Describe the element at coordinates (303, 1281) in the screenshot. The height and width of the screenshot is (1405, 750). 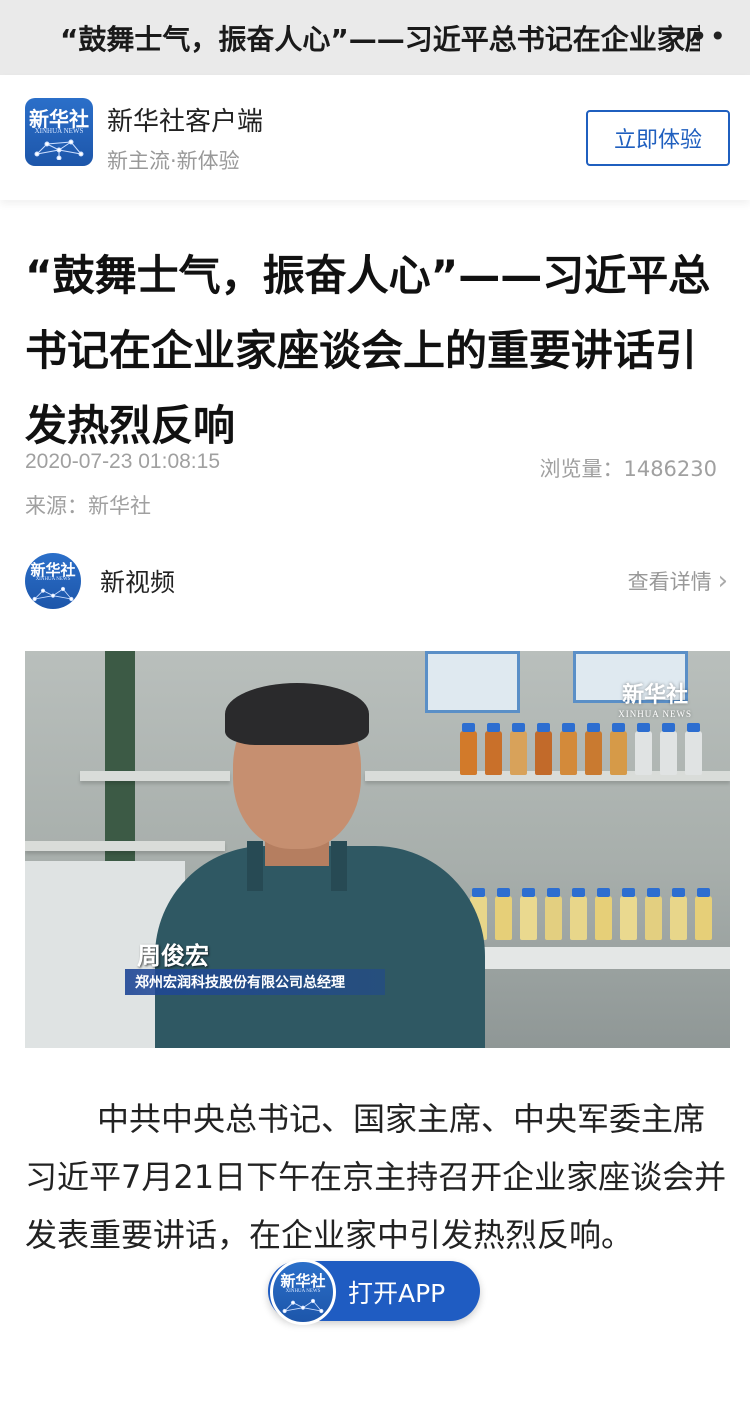
I see `open-app-logo-cn: 新华社` at that location.